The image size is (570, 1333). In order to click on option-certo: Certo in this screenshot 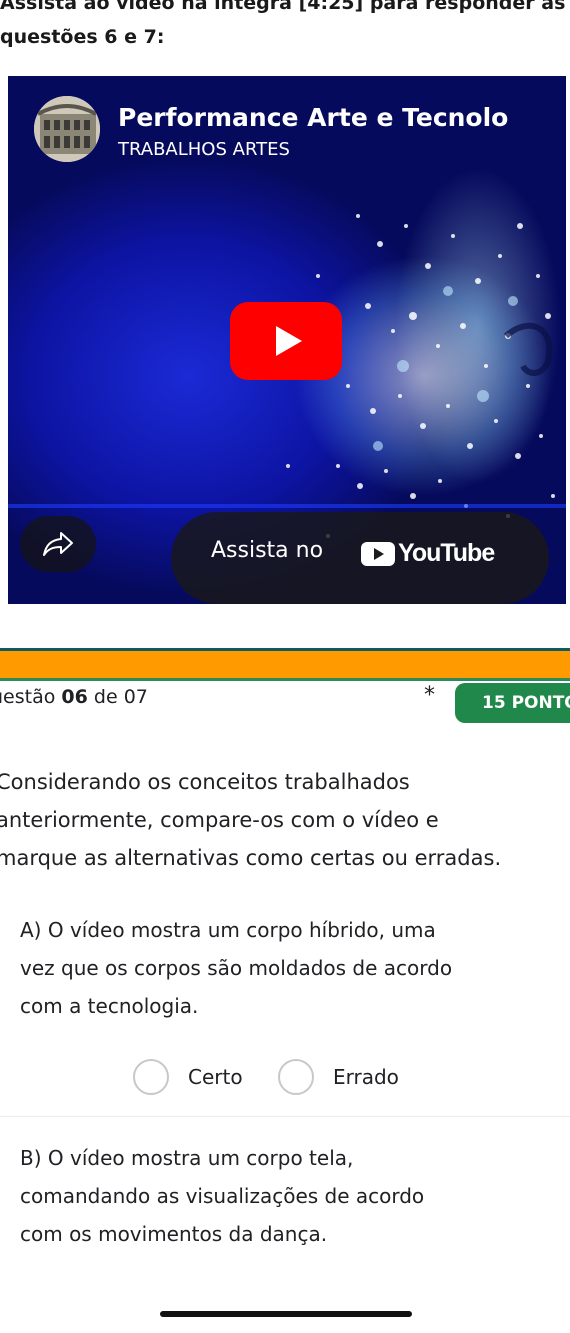, I will do `click(188, 1077)`.